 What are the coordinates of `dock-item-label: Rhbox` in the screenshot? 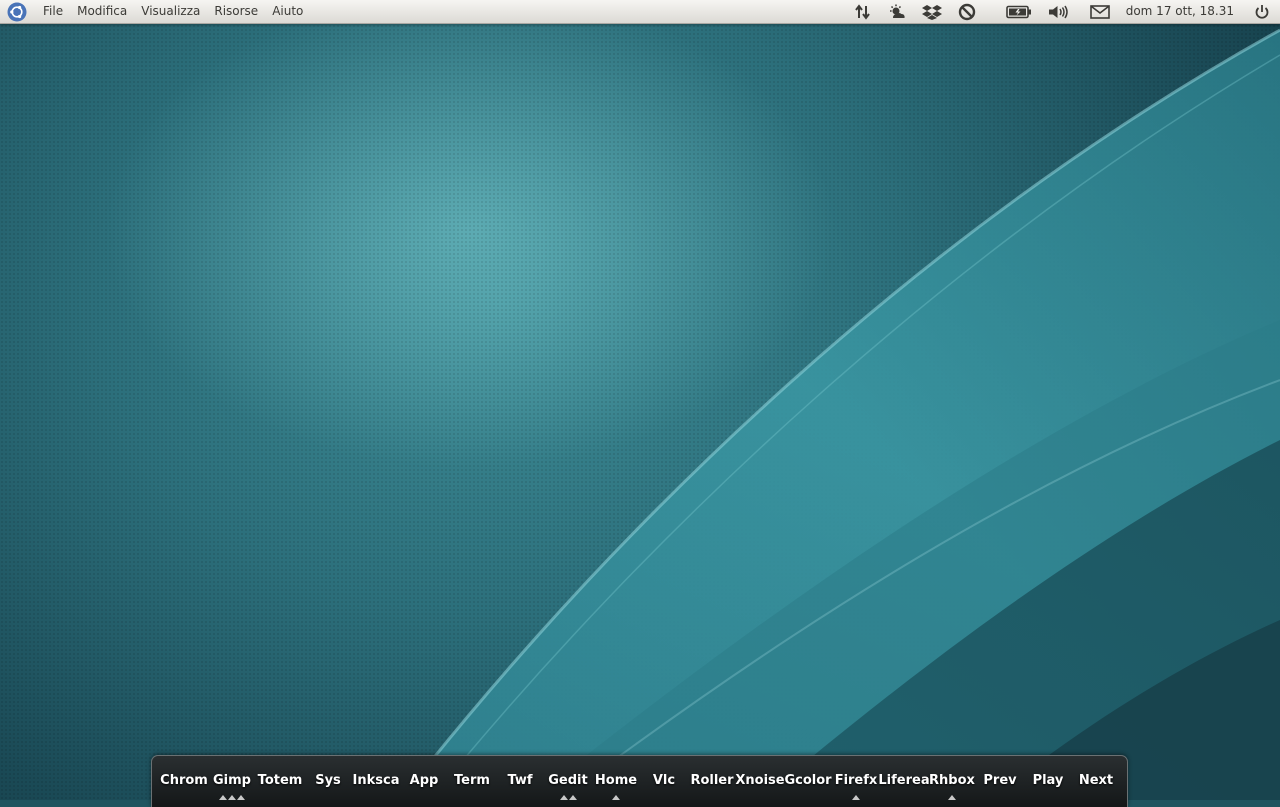 It's located at (952, 780).